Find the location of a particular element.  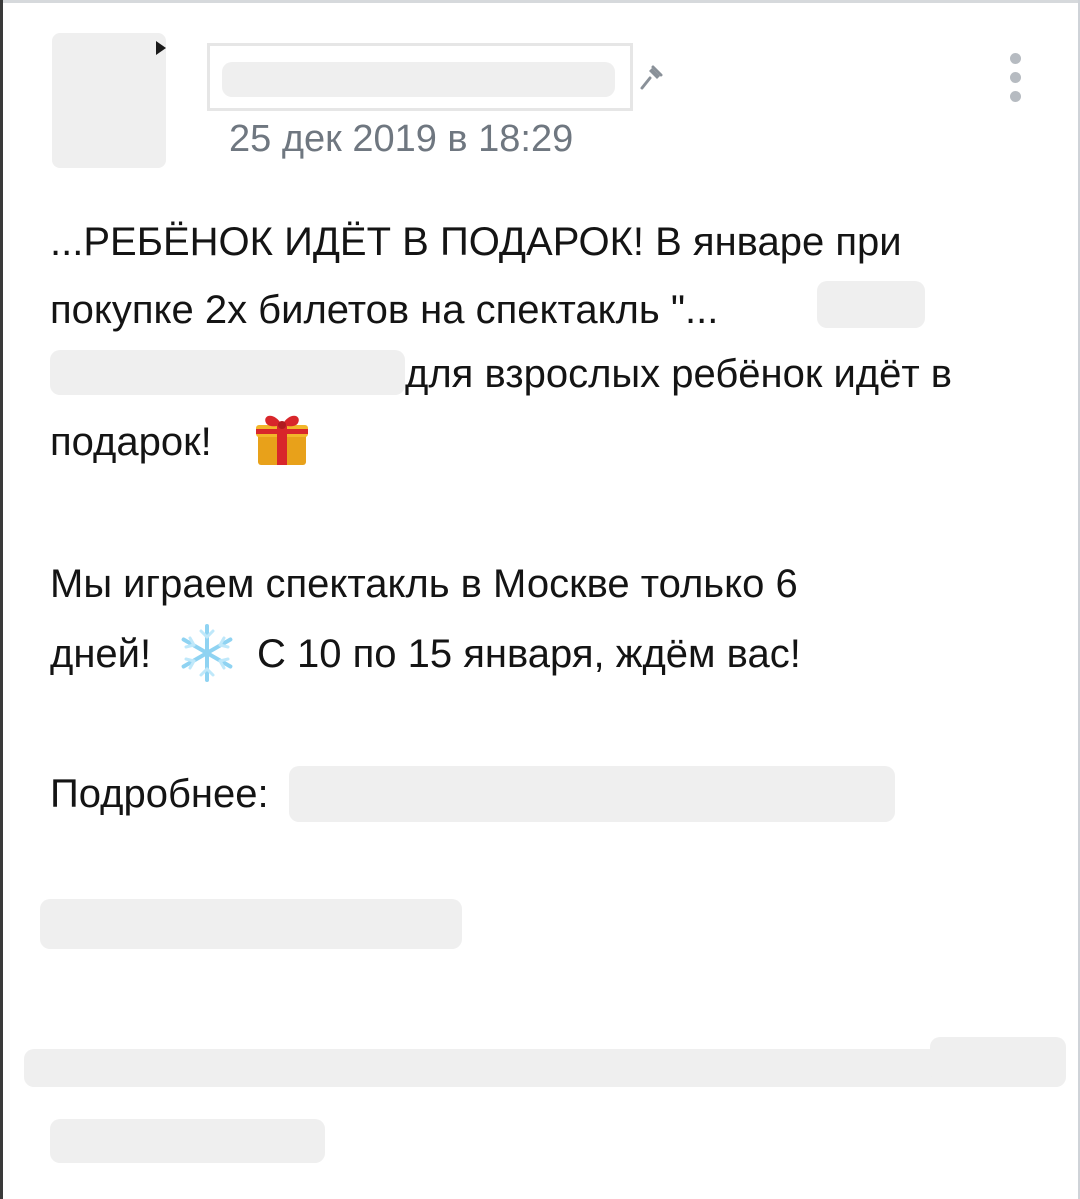

cursor-pointer-icon is located at coordinates (161, 48).